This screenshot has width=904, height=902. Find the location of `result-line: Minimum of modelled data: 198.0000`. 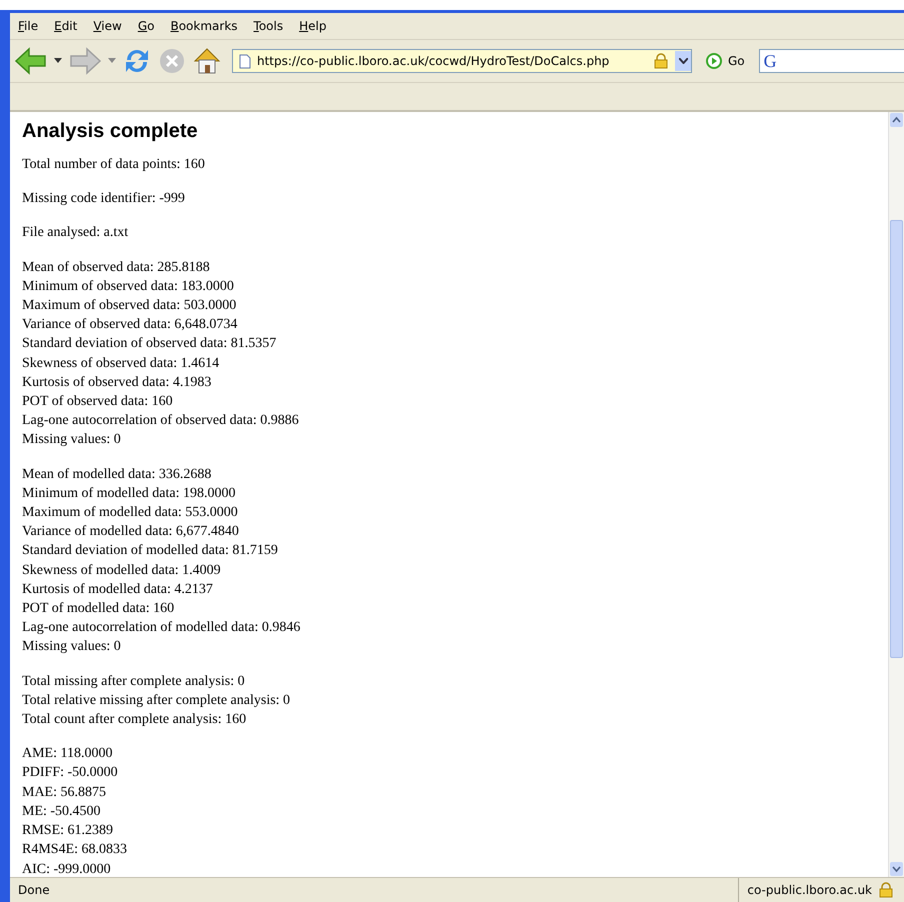

result-line: Minimum of modelled data: 198.0000 is located at coordinates (129, 493).